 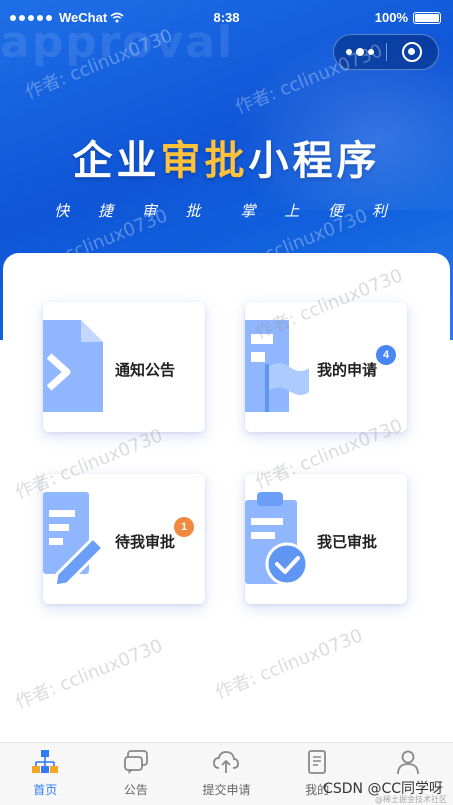 I want to click on card-notice: 通知公告, so click(x=124, y=367).